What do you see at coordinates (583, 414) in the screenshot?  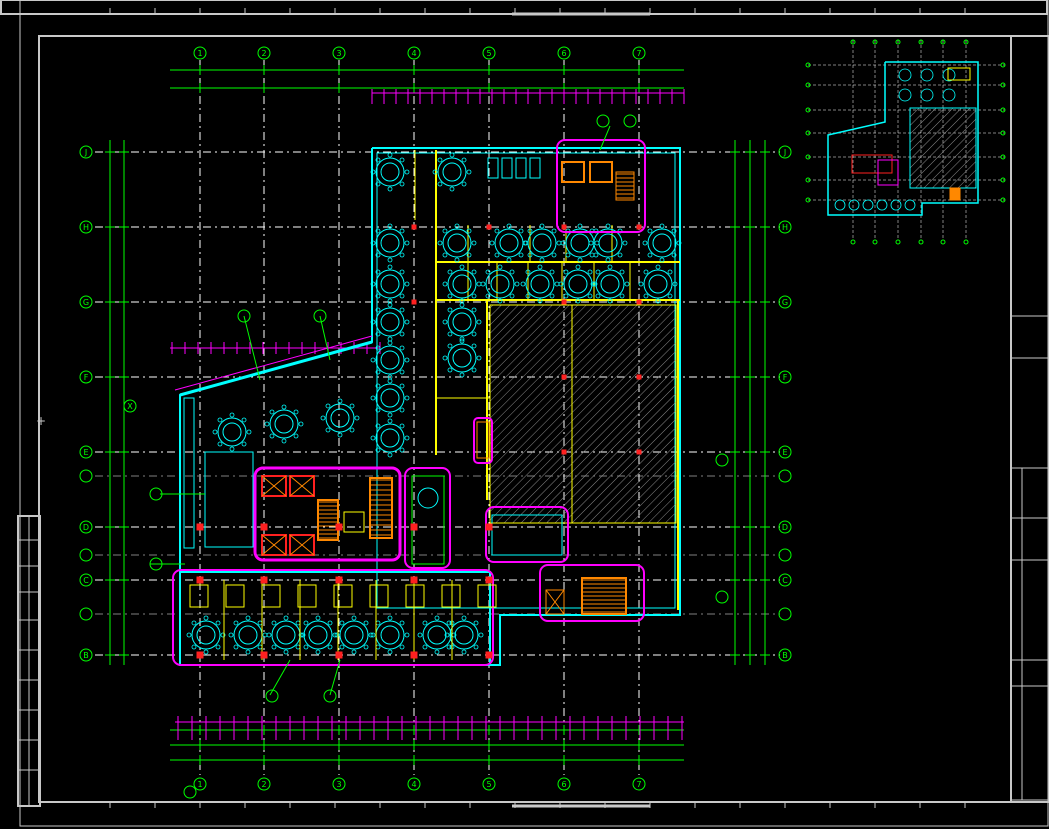 I see `hatched-hall` at bounding box center [583, 414].